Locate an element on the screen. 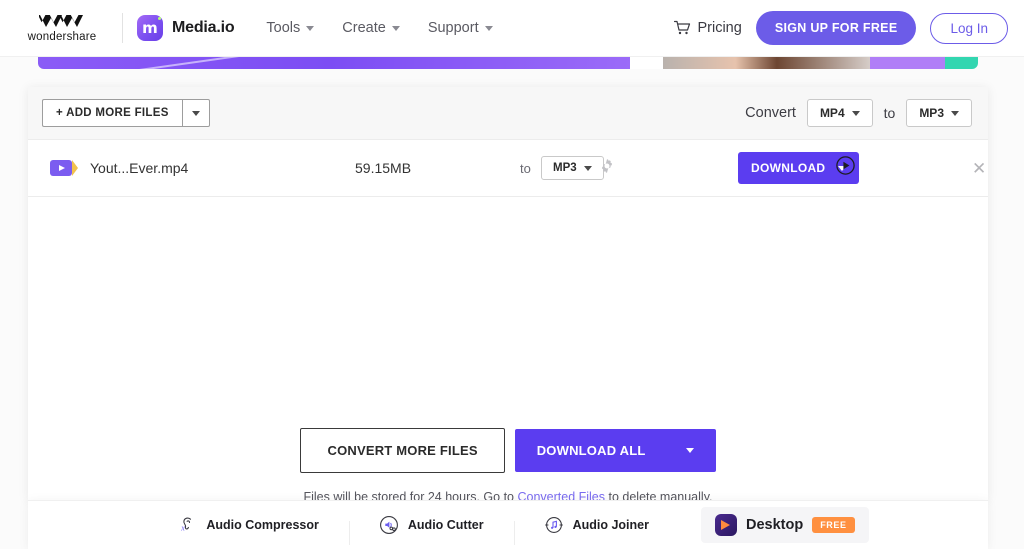  tool-audio-joiner: Audio Joiner is located at coordinates (596, 530).